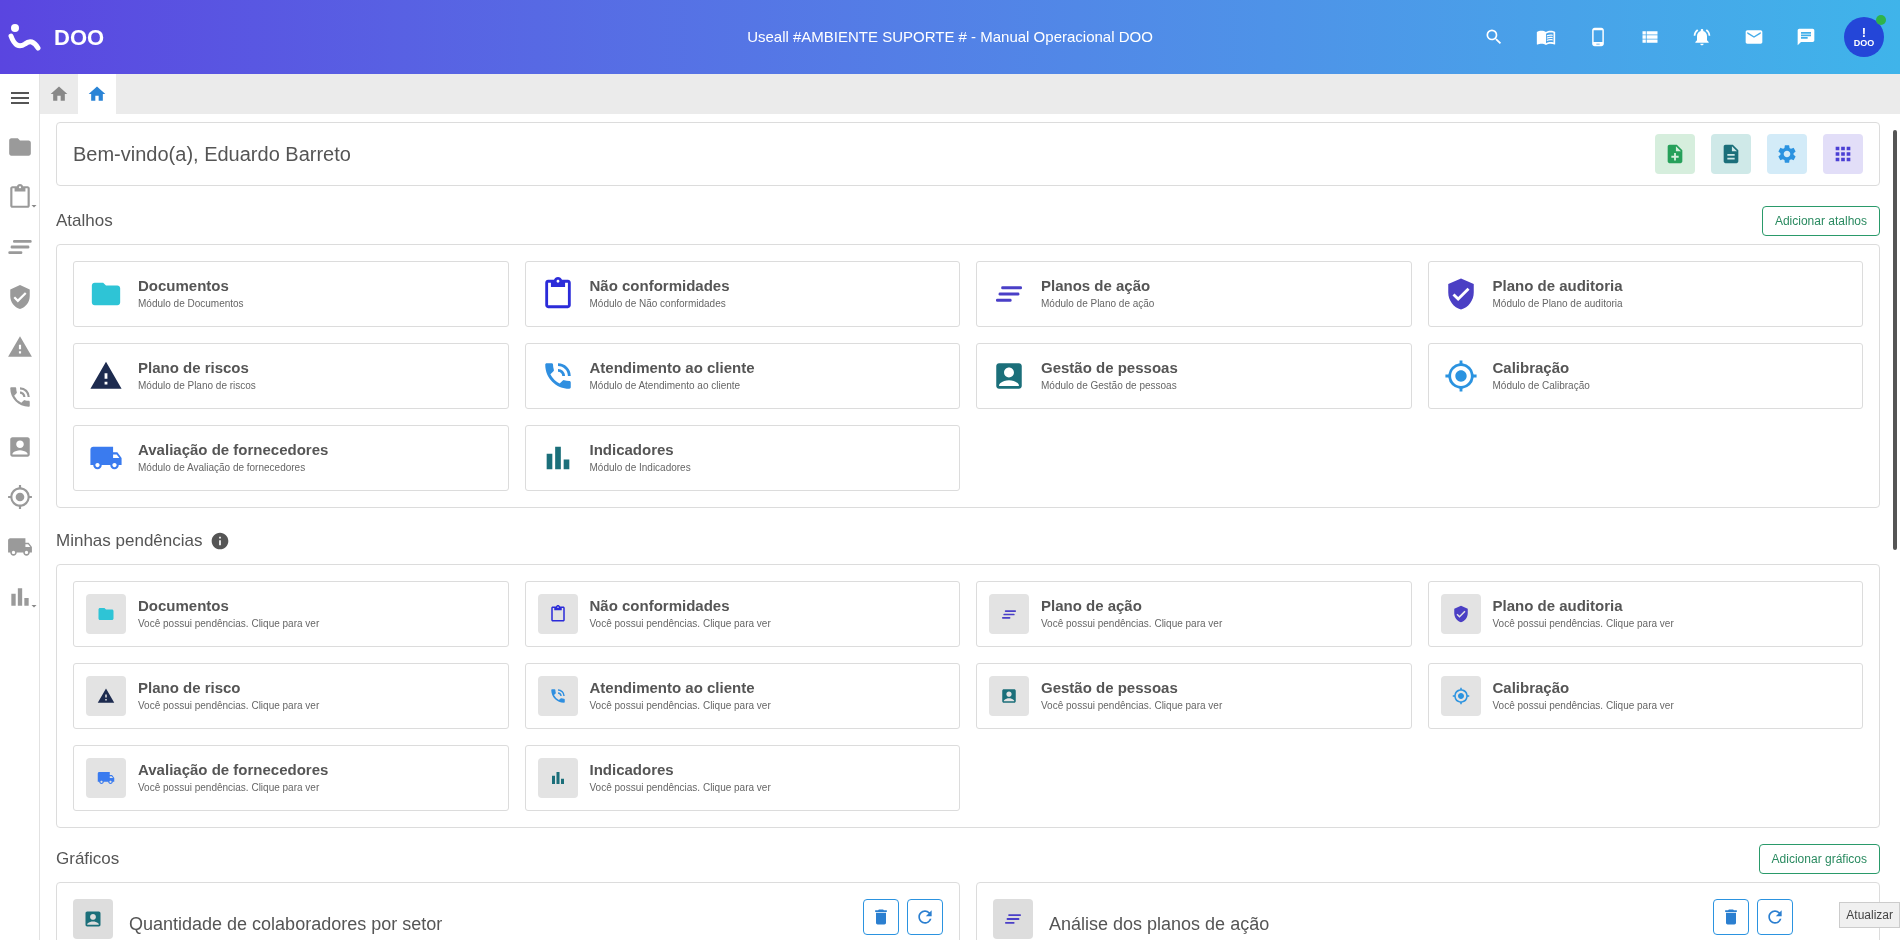  Describe the element at coordinates (1843, 154) in the screenshot. I see `apps-button` at that location.